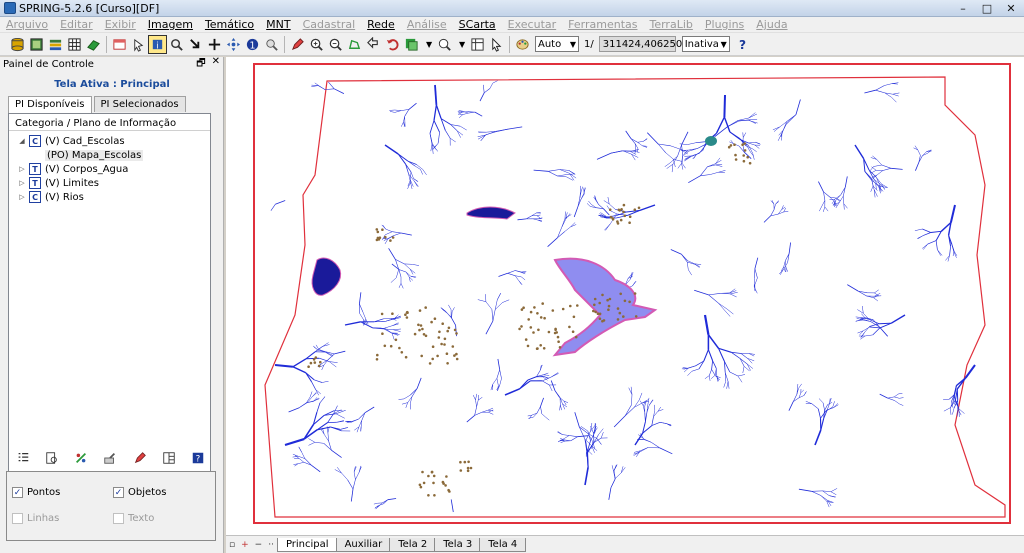 This screenshot has height=553, width=1024. I want to click on tab-tela-2: Tela 2, so click(413, 544).